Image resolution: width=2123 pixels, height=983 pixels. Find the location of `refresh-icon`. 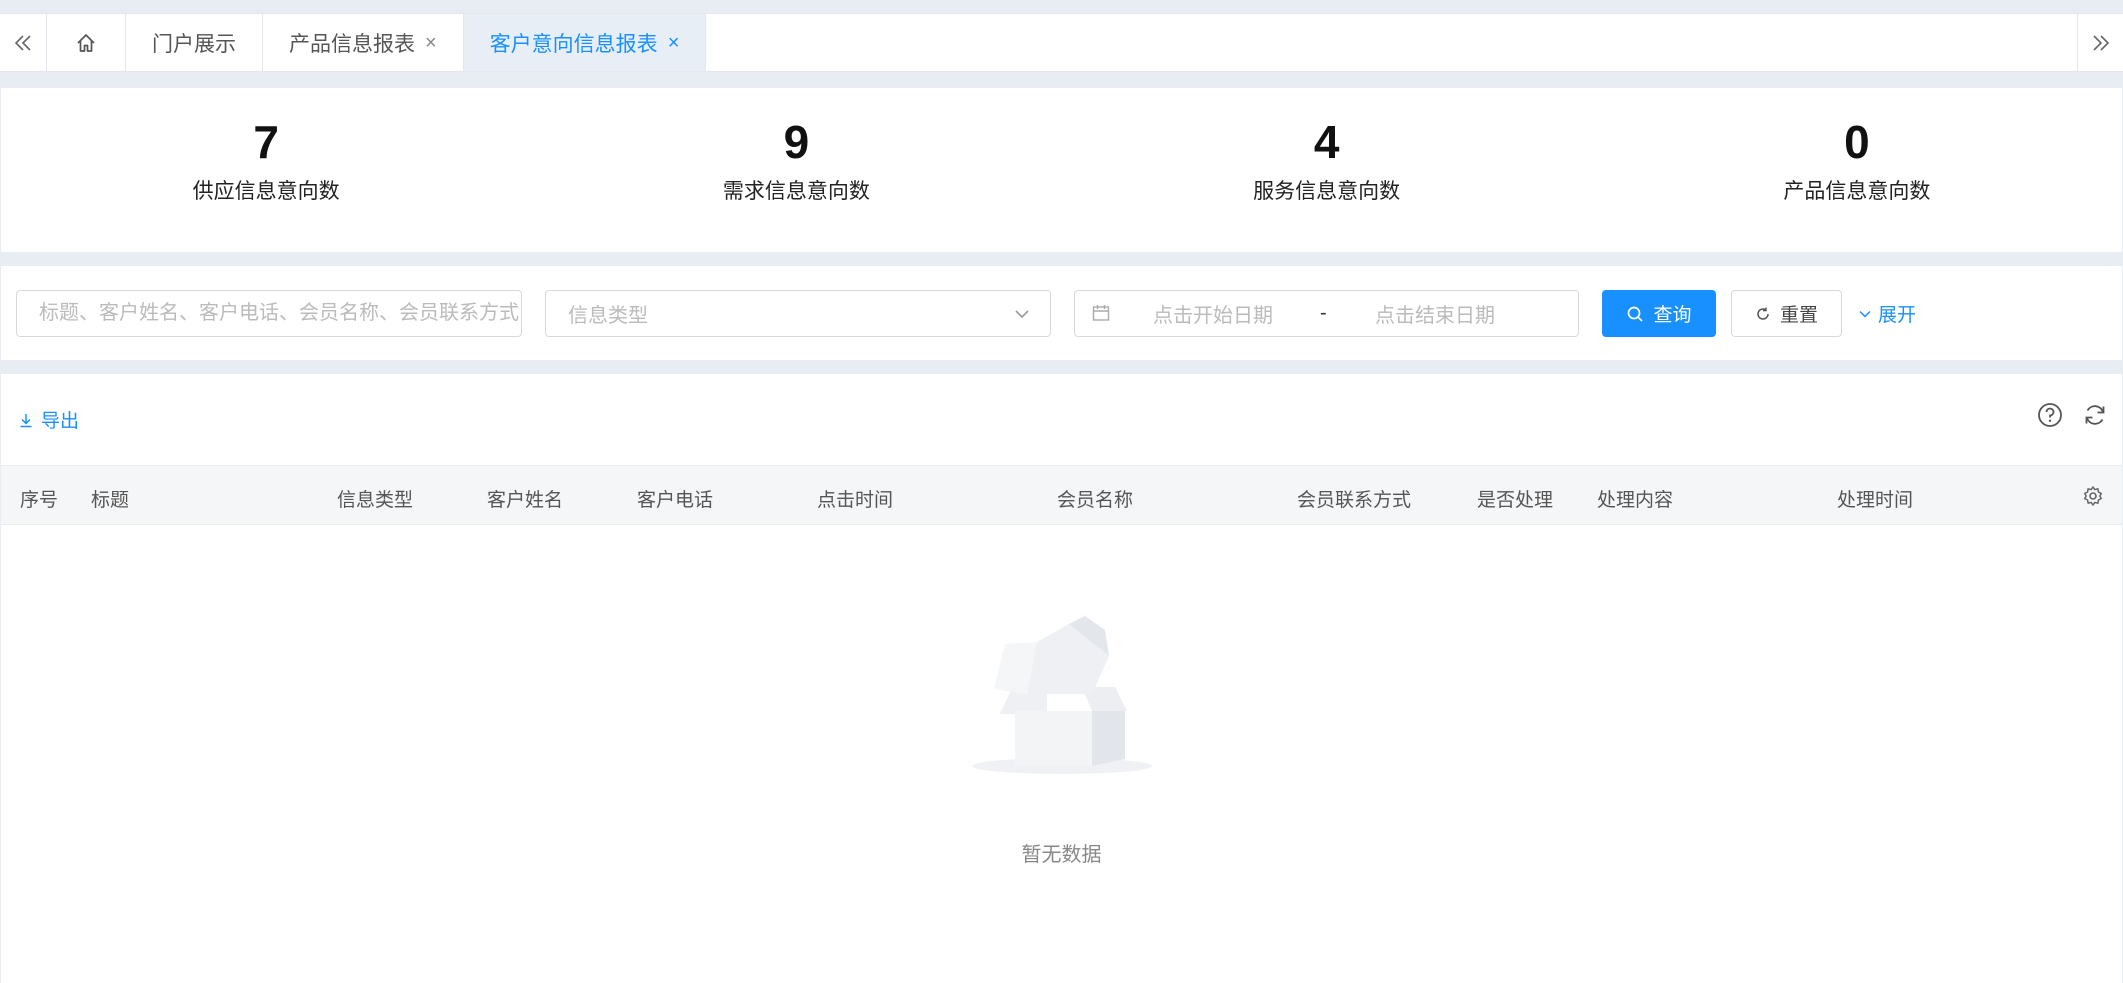

refresh-icon is located at coordinates (2095, 415).